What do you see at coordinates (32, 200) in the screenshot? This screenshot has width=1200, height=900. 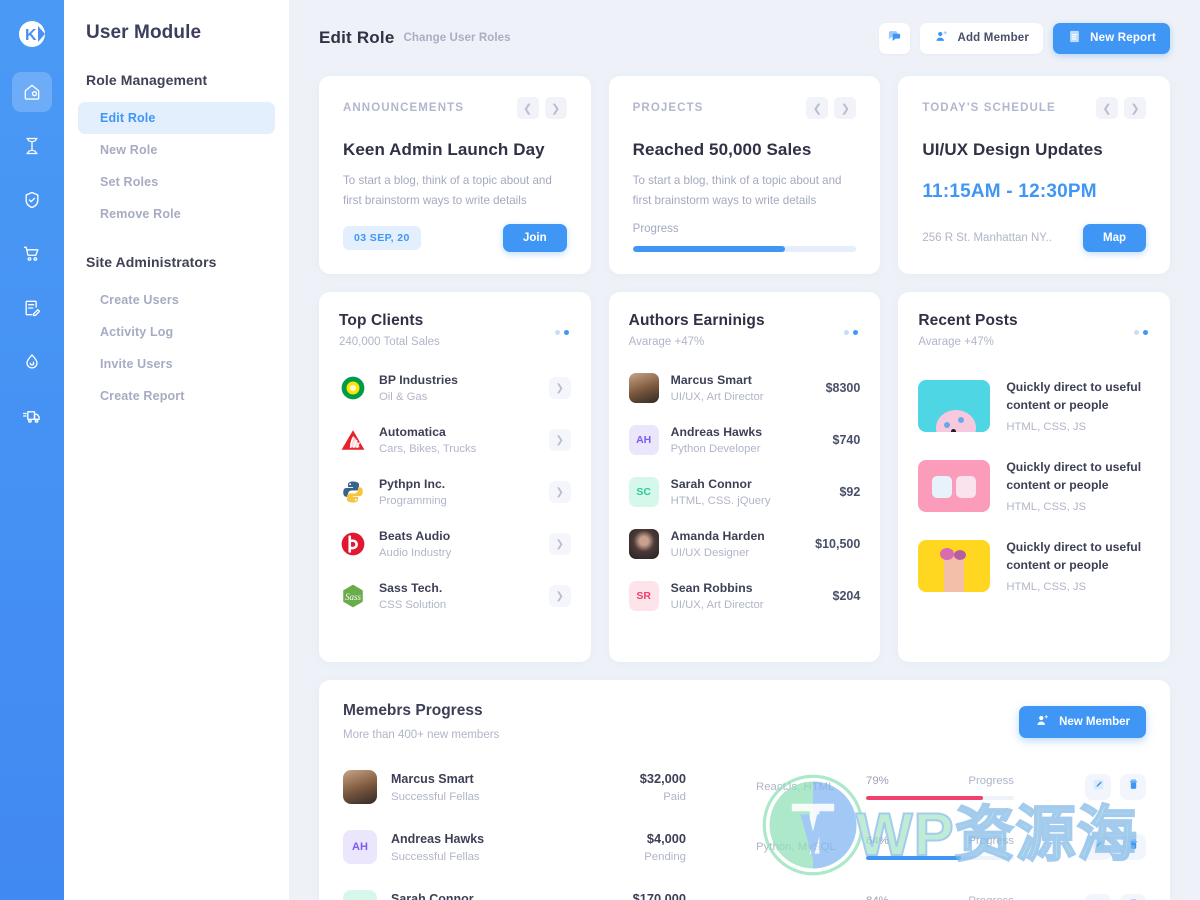 I see `rail-item-security` at bounding box center [32, 200].